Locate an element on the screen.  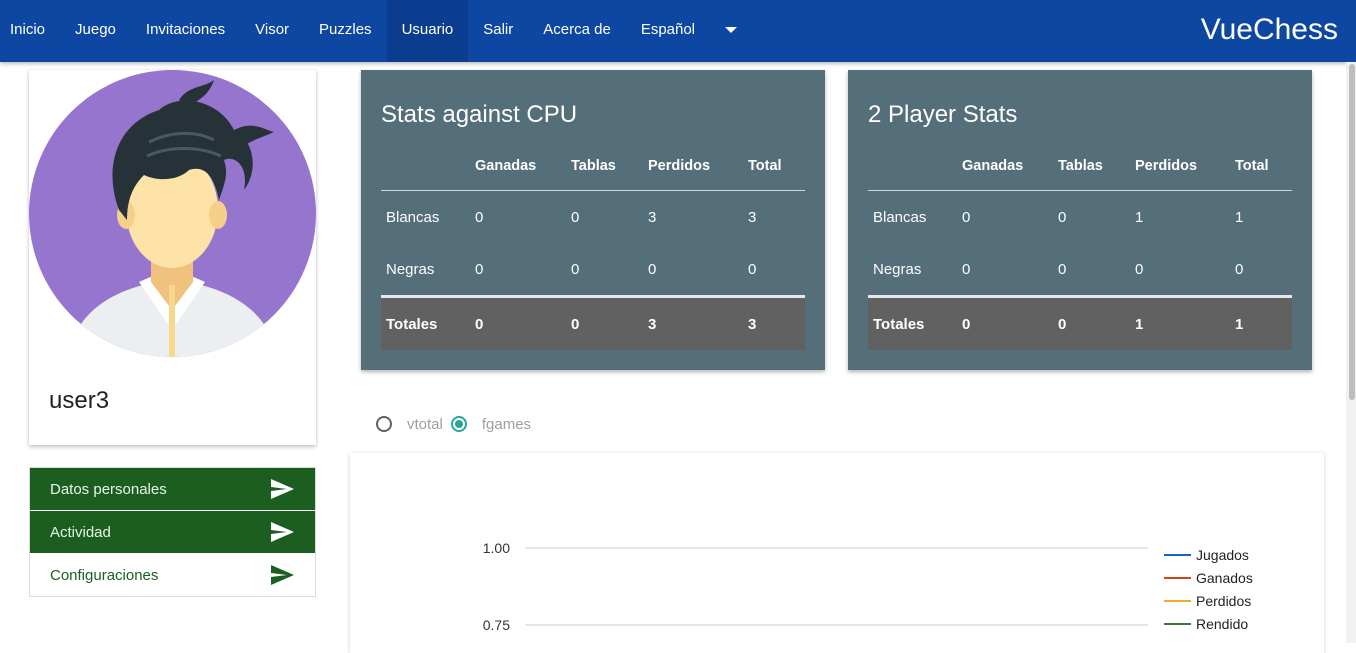
radio-vtotal is located at coordinates (384, 424).